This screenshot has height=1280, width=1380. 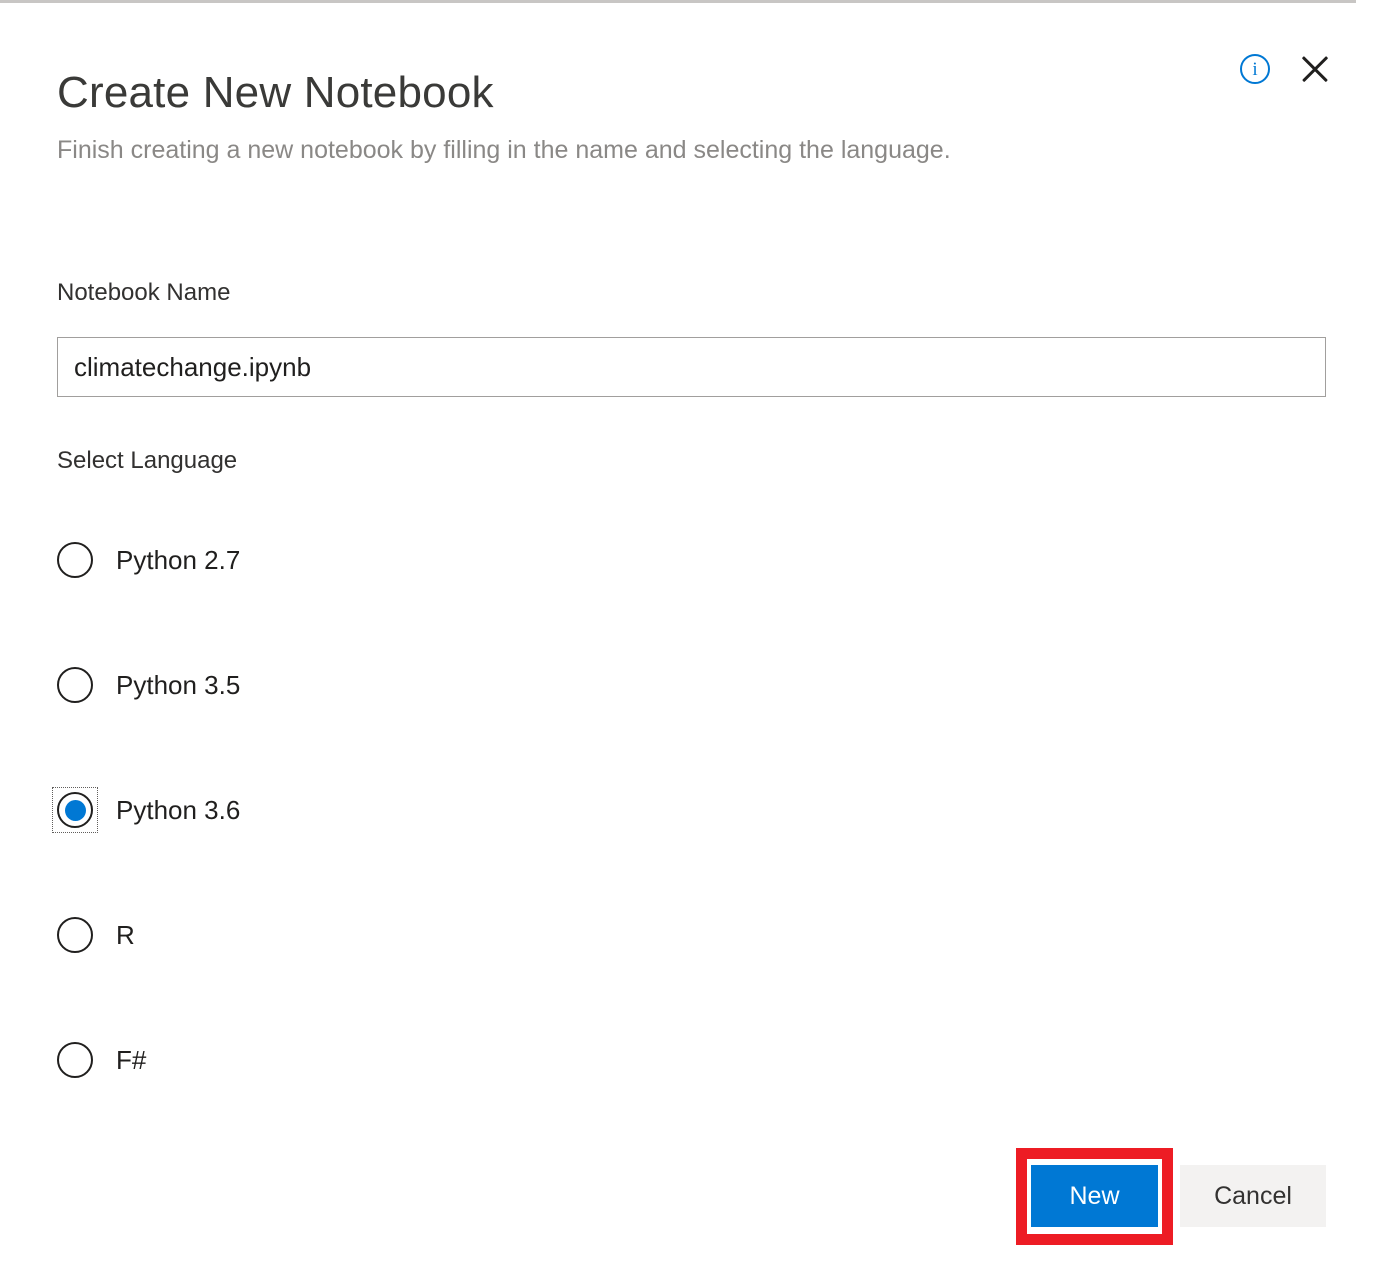 What do you see at coordinates (691, 367) in the screenshot?
I see `notebook-name-input` at bounding box center [691, 367].